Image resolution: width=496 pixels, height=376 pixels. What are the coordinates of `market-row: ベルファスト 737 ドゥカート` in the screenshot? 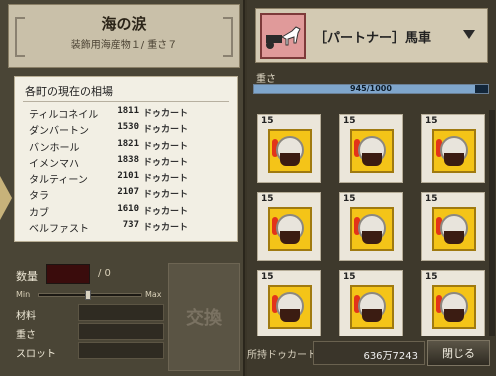 It's located at (129, 227).